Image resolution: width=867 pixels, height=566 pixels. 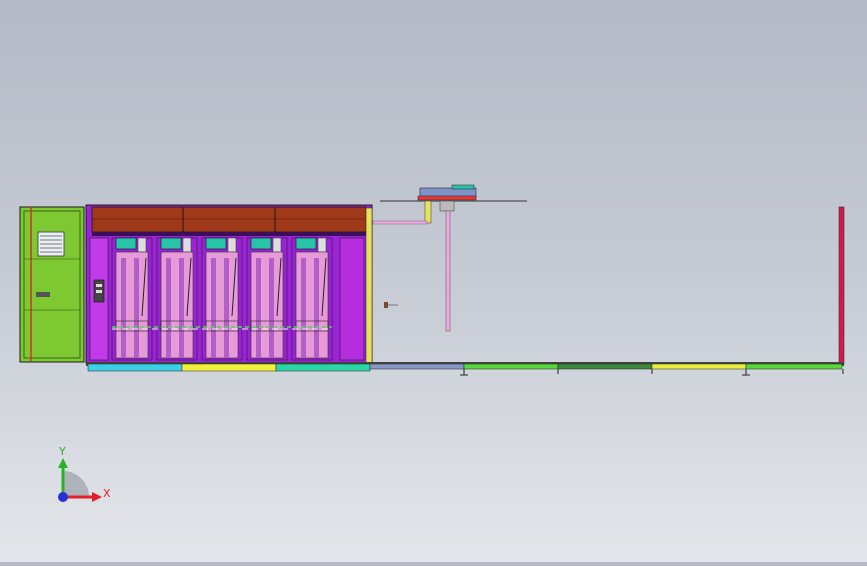 What do you see at coordinates (352, 299) in the screenshot?
I see `right-side-panel` at bounding box center [352, 299].